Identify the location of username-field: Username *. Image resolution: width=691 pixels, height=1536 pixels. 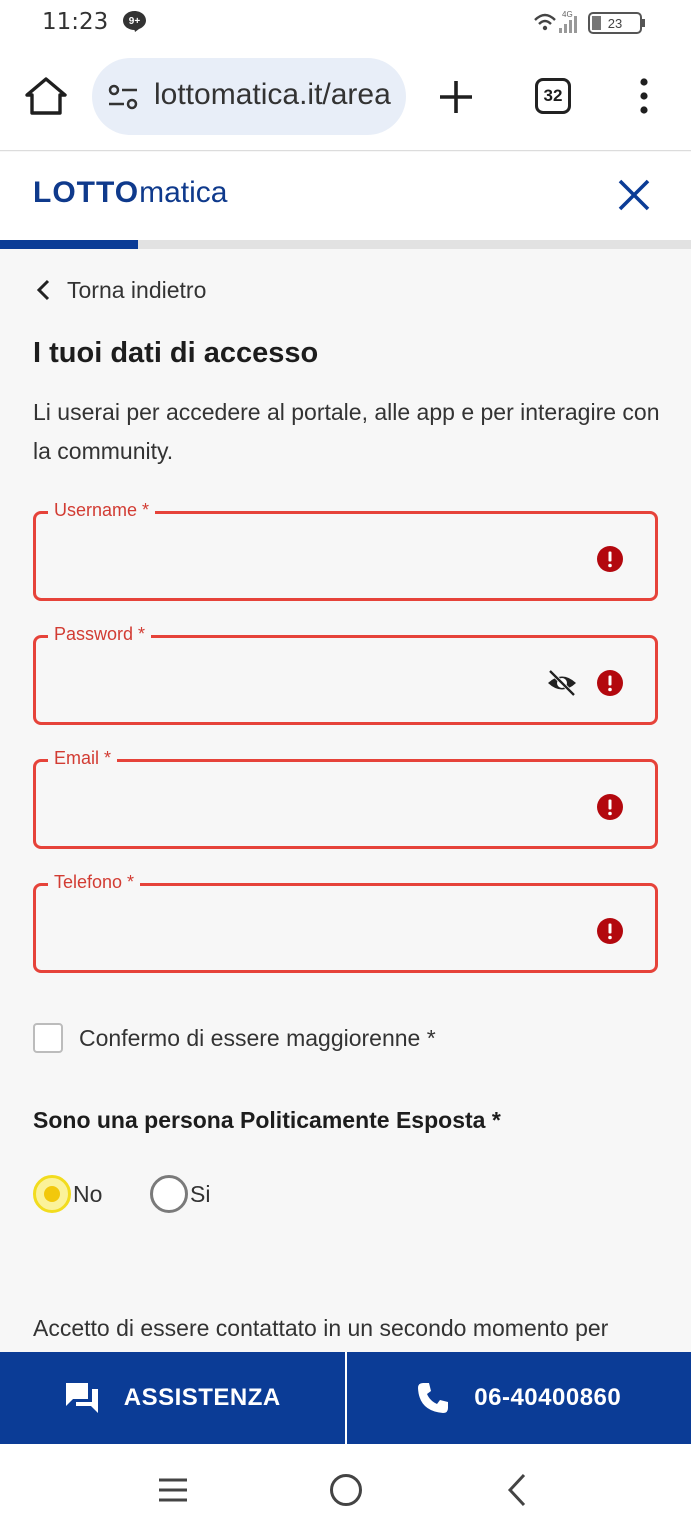
(345, 549).